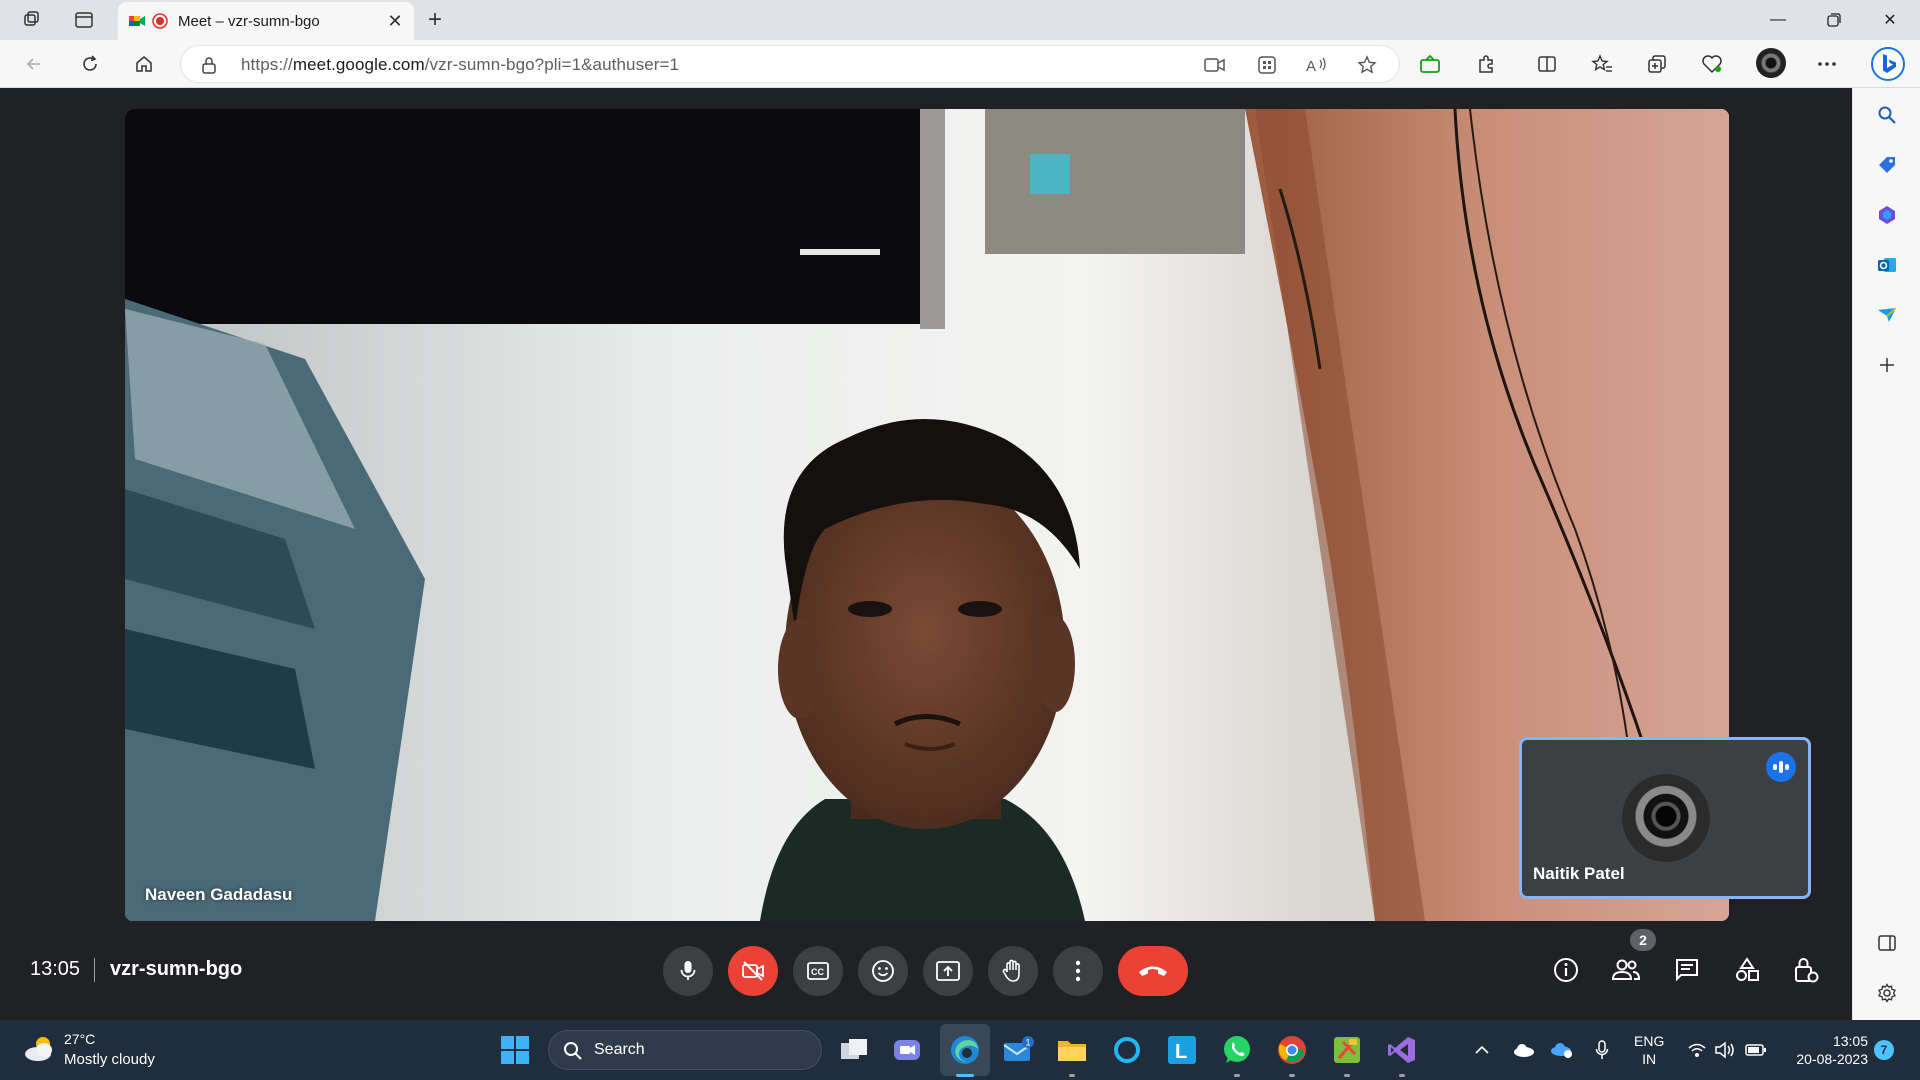 The image size is (1920, 1080). Describe the element at coordinates (219, 894) in the screenshot. I see `main-participant-name: Naveen Gadadasu` at that location.